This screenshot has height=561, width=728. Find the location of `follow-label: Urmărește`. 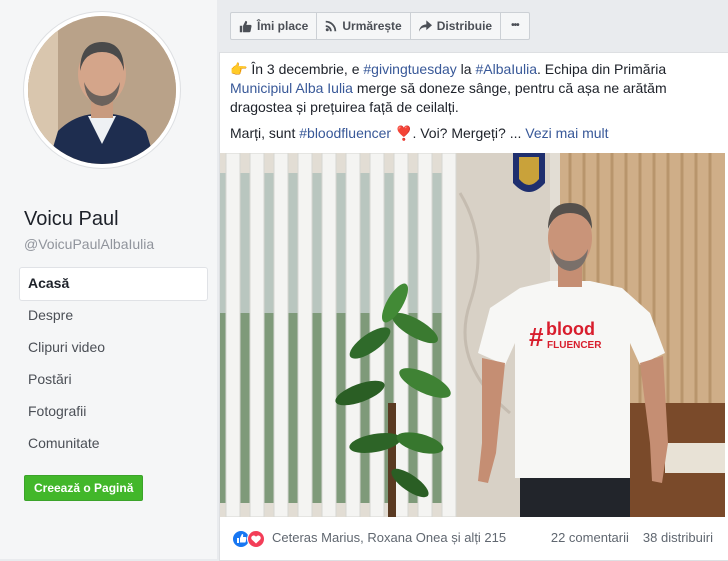

follow-label: Urmărește is located at coordinates (372, 26).